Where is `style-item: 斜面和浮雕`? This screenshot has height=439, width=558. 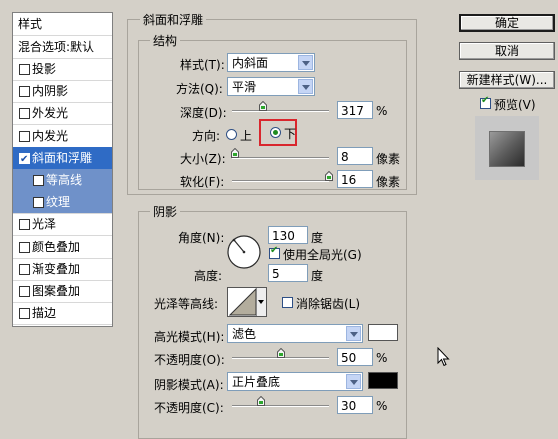
style-item: 斜面和浮雕 is located at coordinates (62, 158).